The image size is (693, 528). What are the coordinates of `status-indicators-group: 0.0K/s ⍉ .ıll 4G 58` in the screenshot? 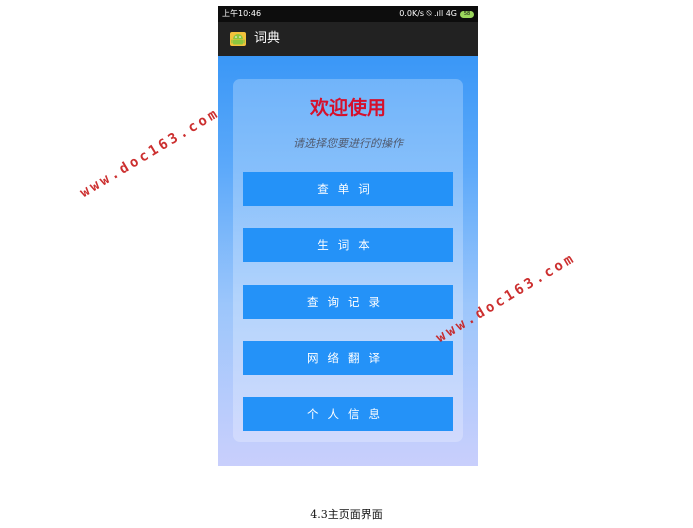 It's located at (436, 14).